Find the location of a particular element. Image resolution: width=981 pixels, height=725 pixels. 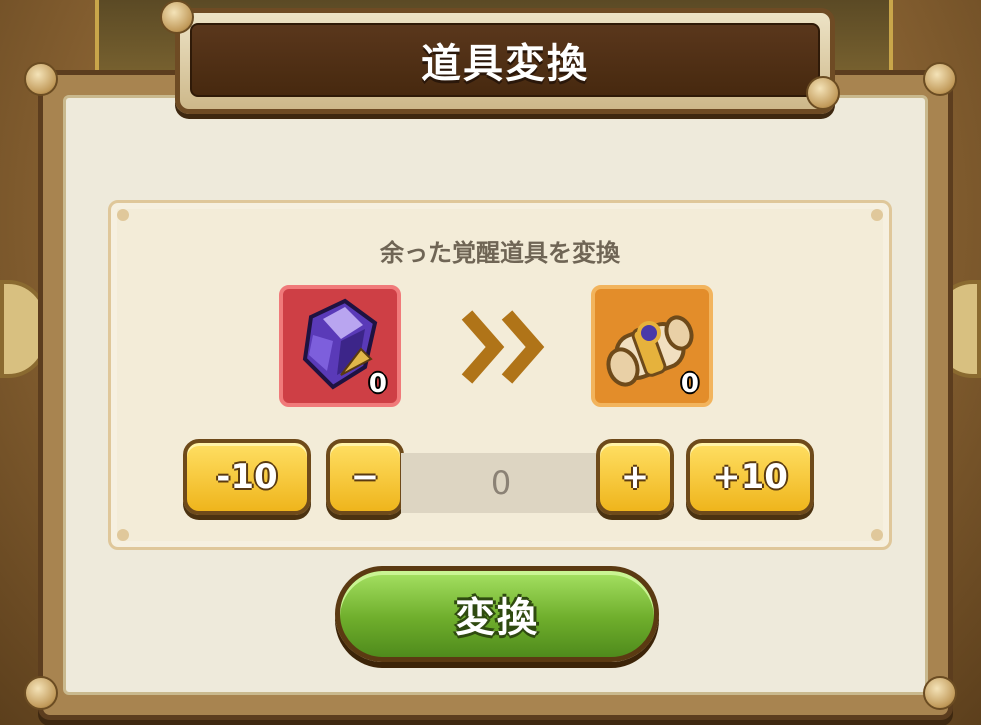

source-item-count: 0 is located at coordinates (377, 384).